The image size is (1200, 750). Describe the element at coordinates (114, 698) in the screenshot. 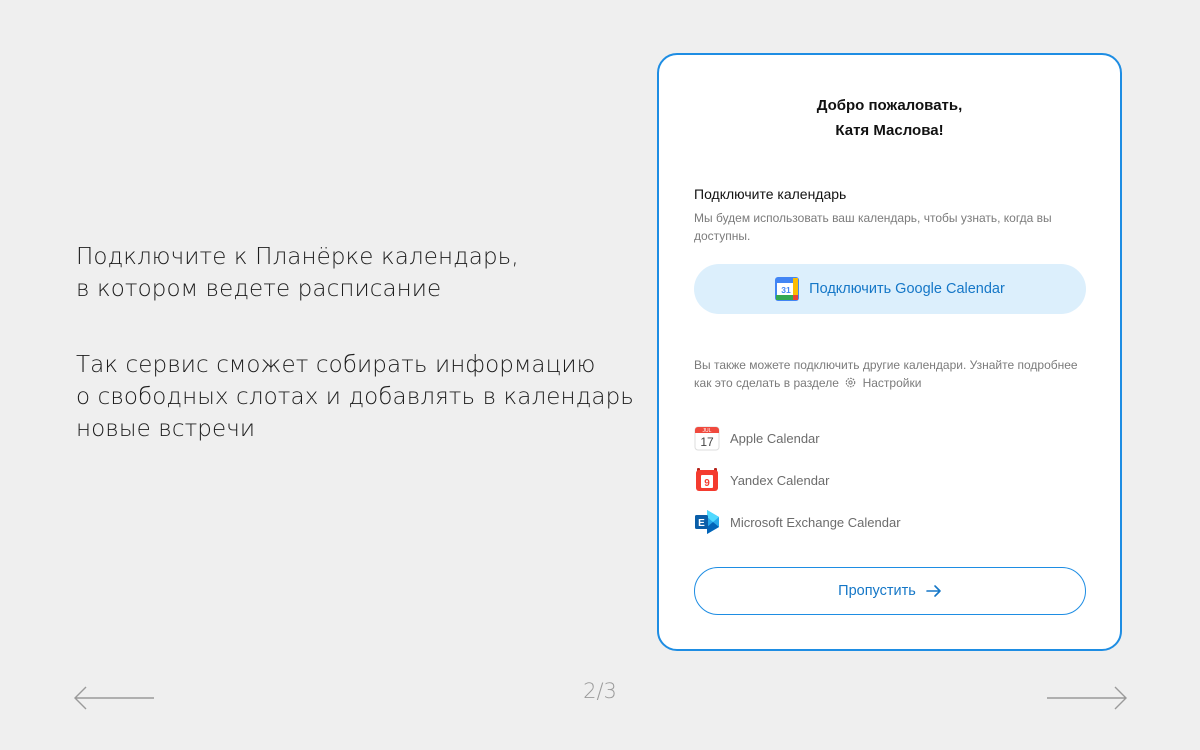

I see `previous-slide-arrow-icon` at that location.